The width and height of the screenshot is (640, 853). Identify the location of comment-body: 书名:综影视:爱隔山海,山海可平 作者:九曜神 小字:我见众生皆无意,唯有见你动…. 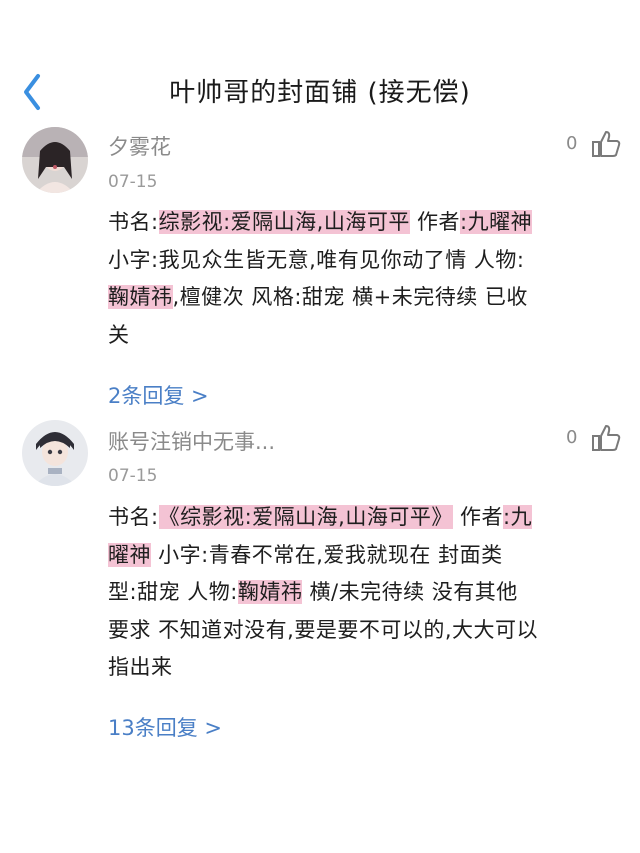
(374, 279).